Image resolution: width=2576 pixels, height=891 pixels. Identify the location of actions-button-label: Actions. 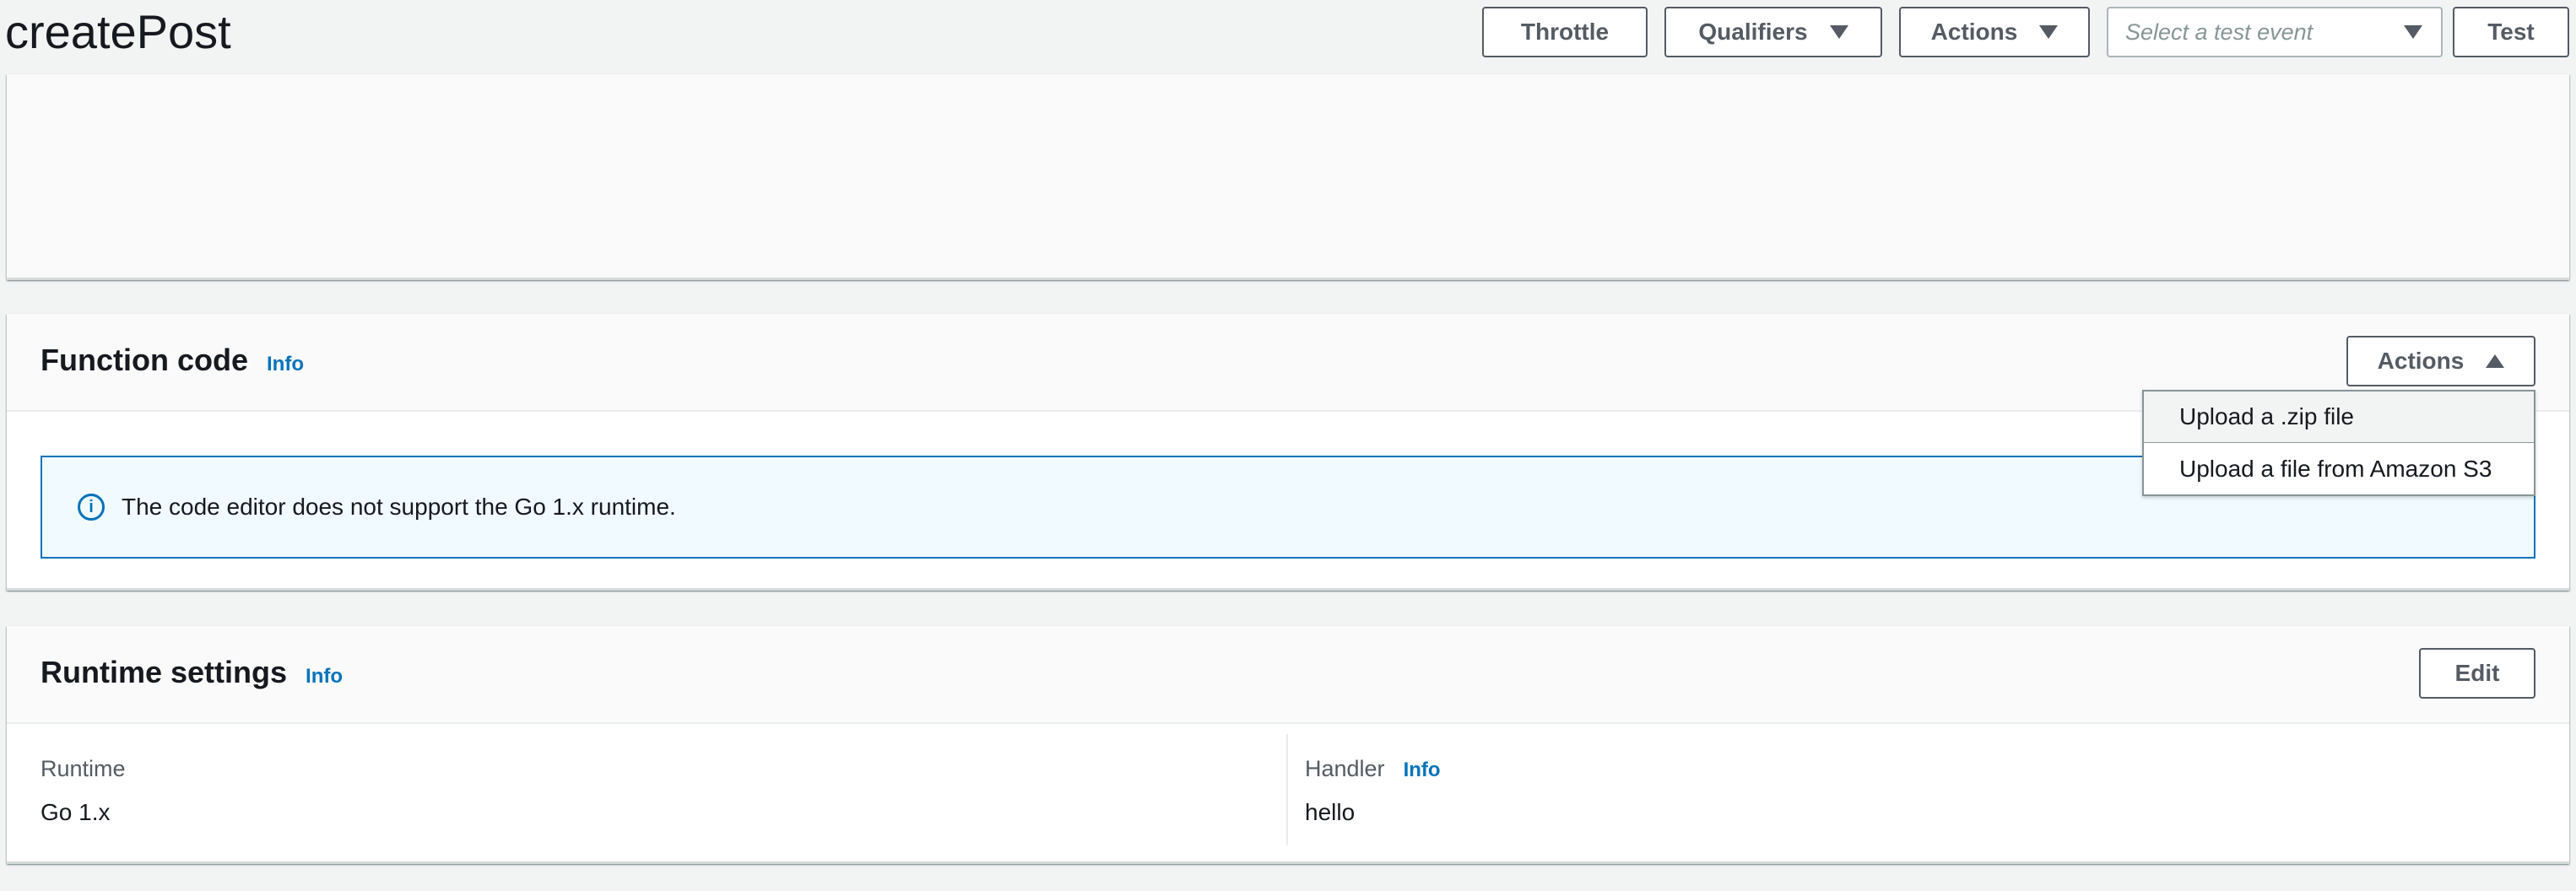
(1974, 32).